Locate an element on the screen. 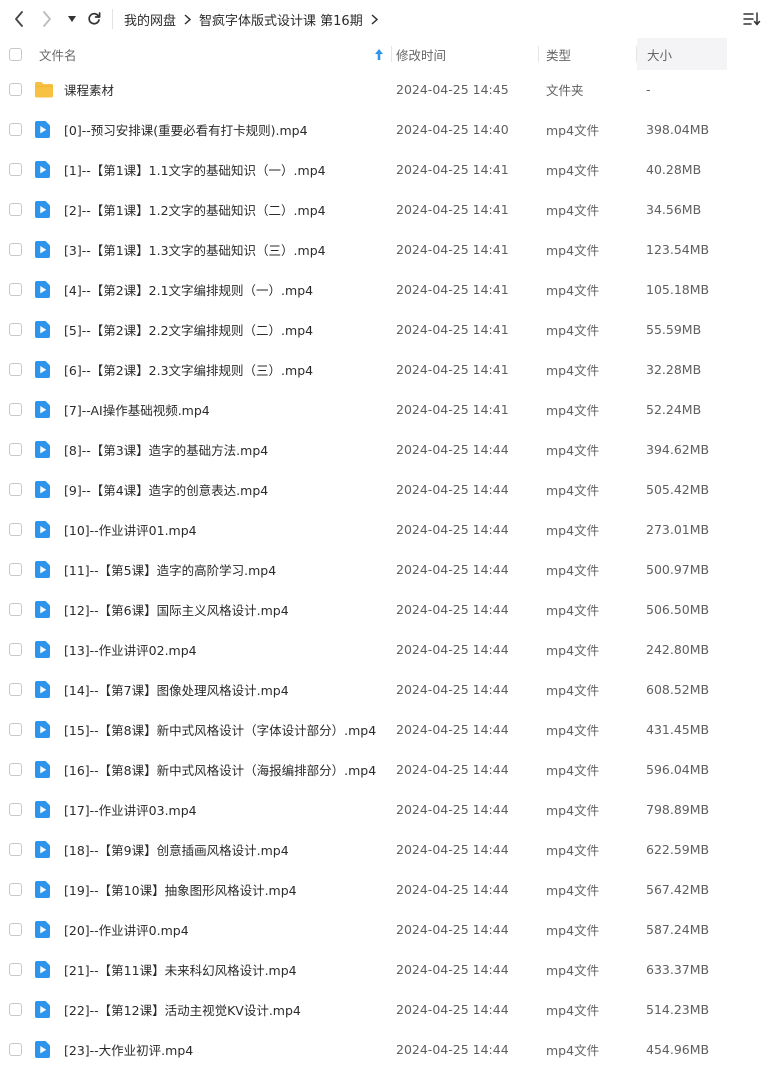 The width and height of the screenshot is (770, 1069). breadcrumb-root: 我的网盘 is located at coordinates (150, 19).